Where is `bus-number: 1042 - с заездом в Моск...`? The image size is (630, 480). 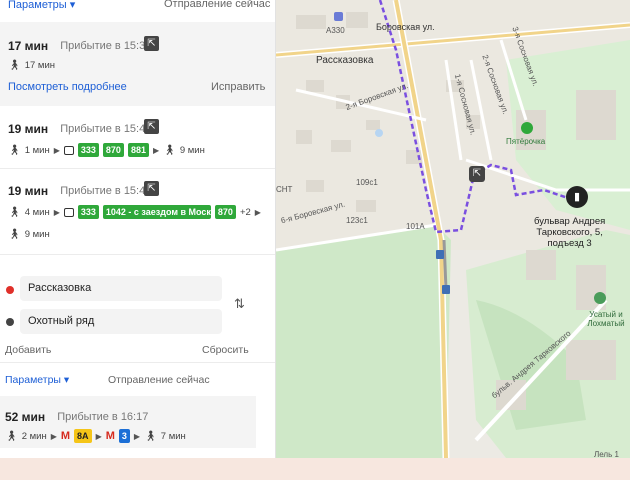
bus-number: 1042 - с заездом в Моск... is located at coordinates (156, 212).